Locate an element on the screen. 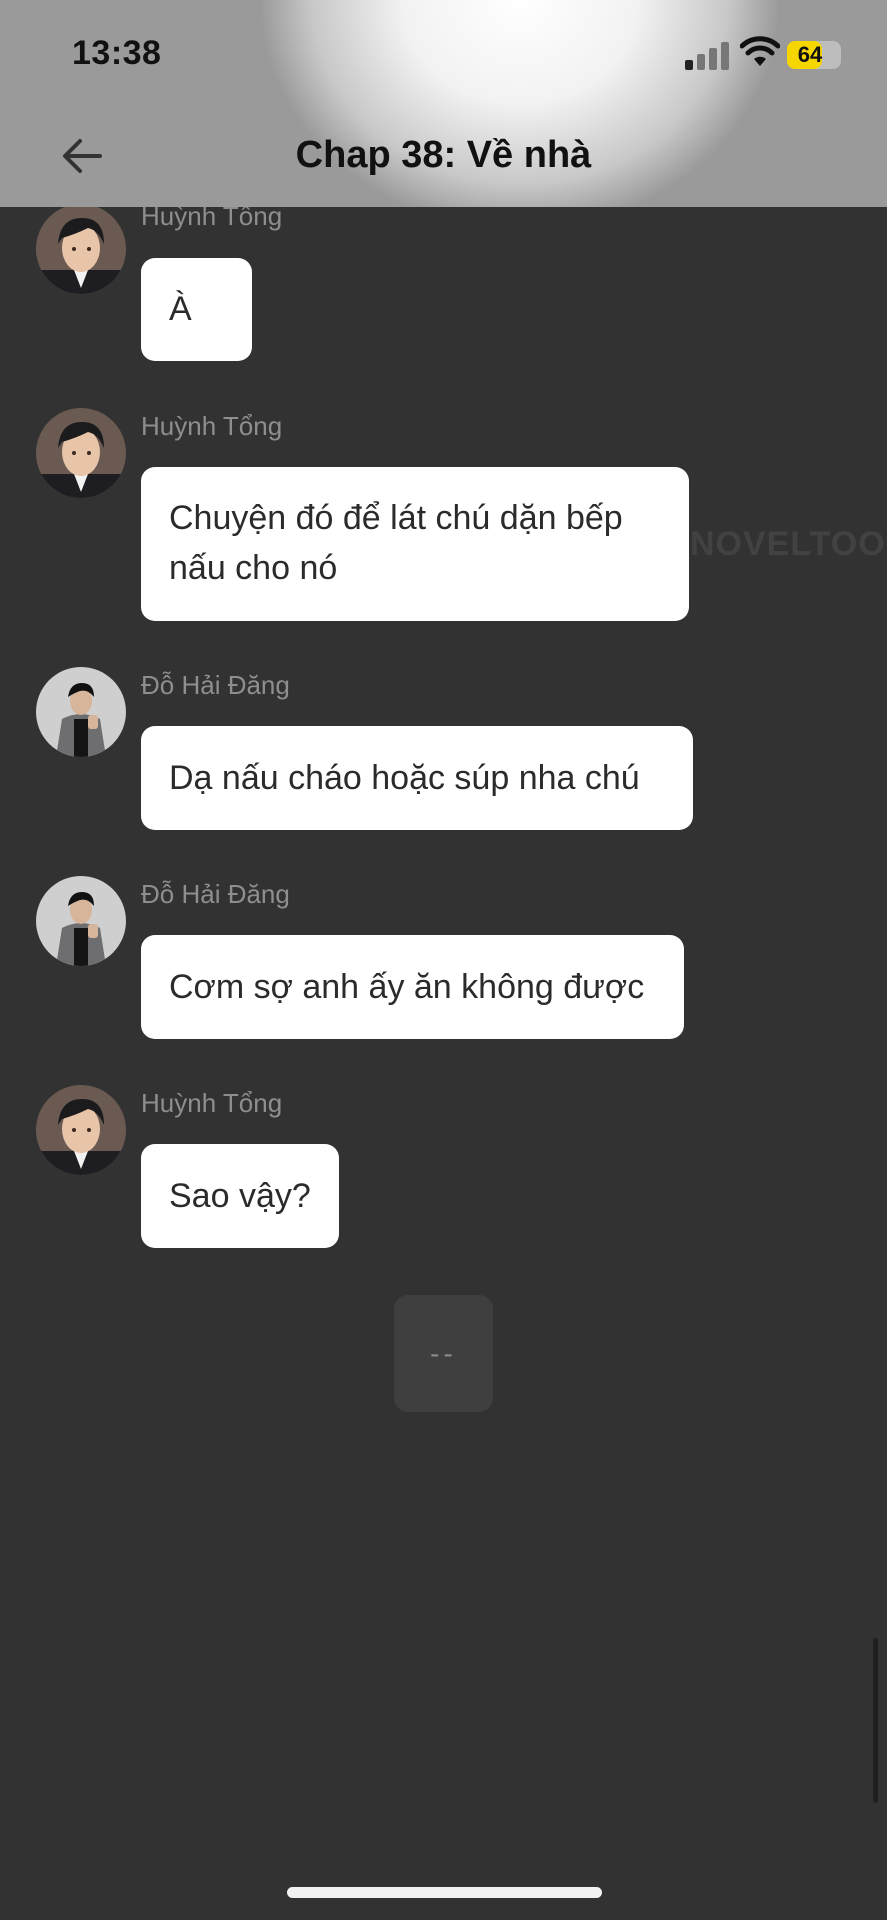  message-text: Sao vậy? is located at coordinates (240, 1196).